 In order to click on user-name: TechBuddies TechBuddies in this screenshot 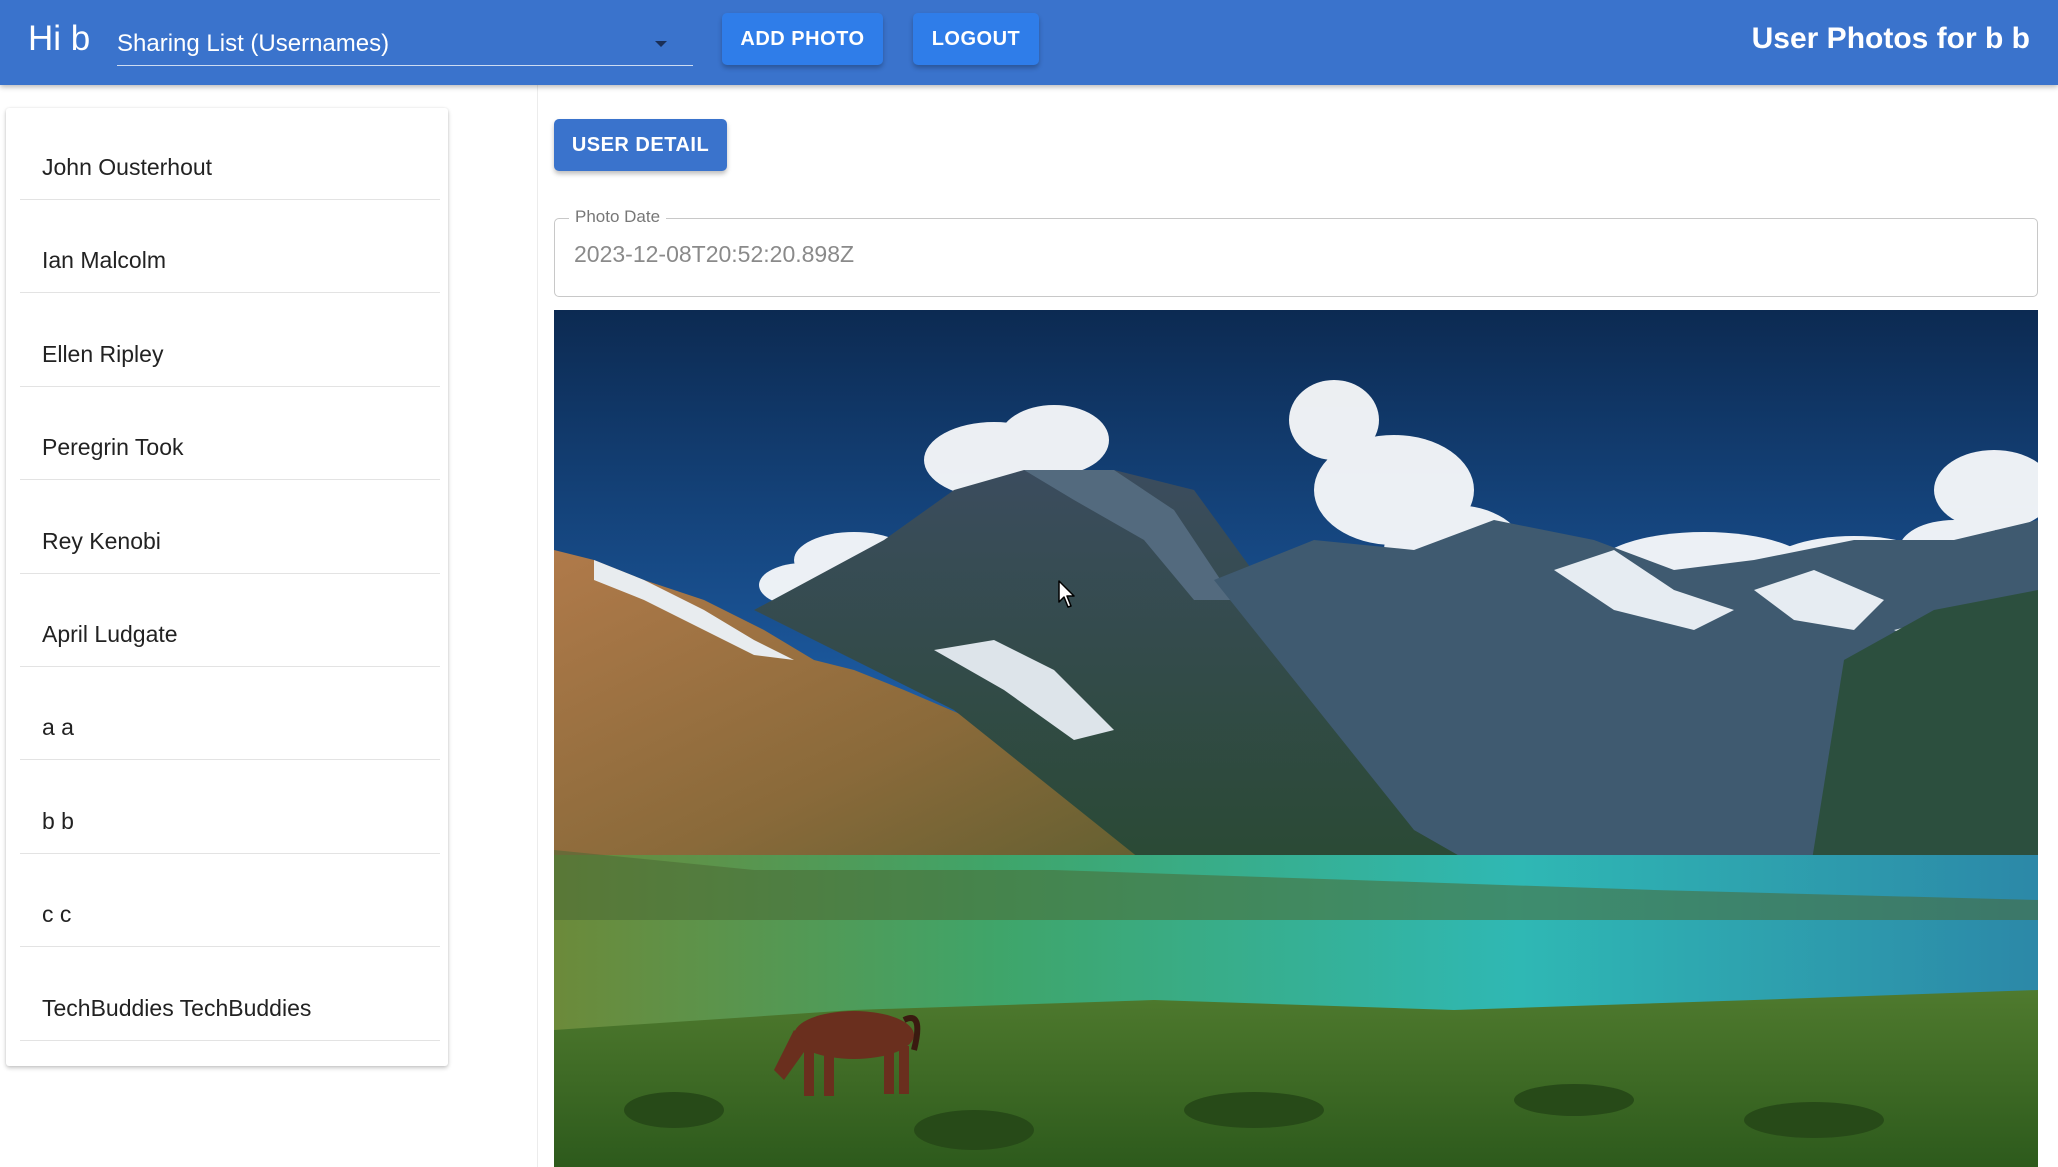, I will do `click(177, 1007)`.